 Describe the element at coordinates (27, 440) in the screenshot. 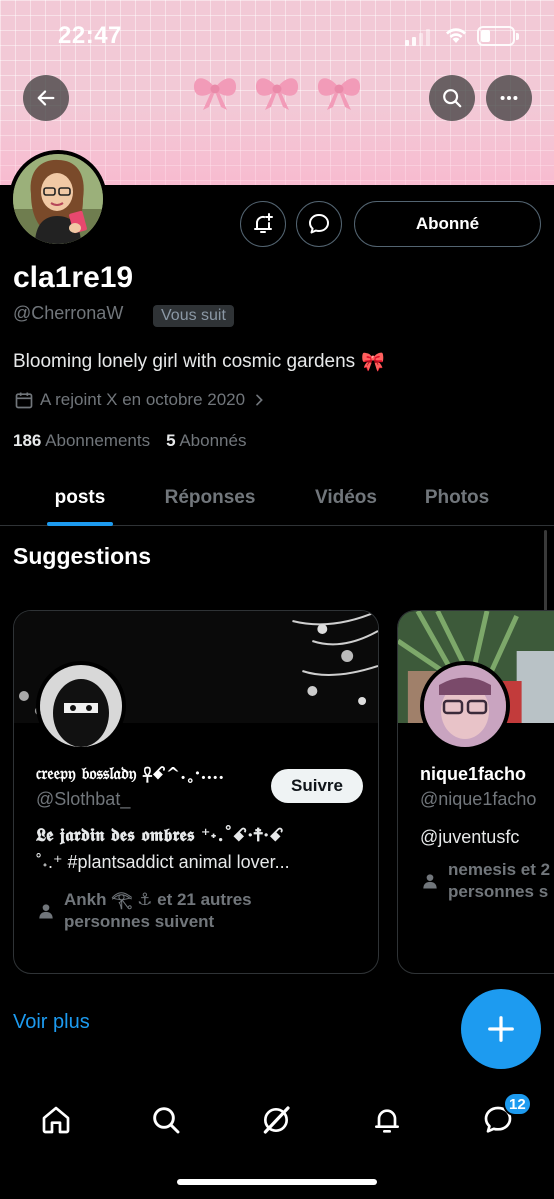

I see `following-count: 186` at that location.